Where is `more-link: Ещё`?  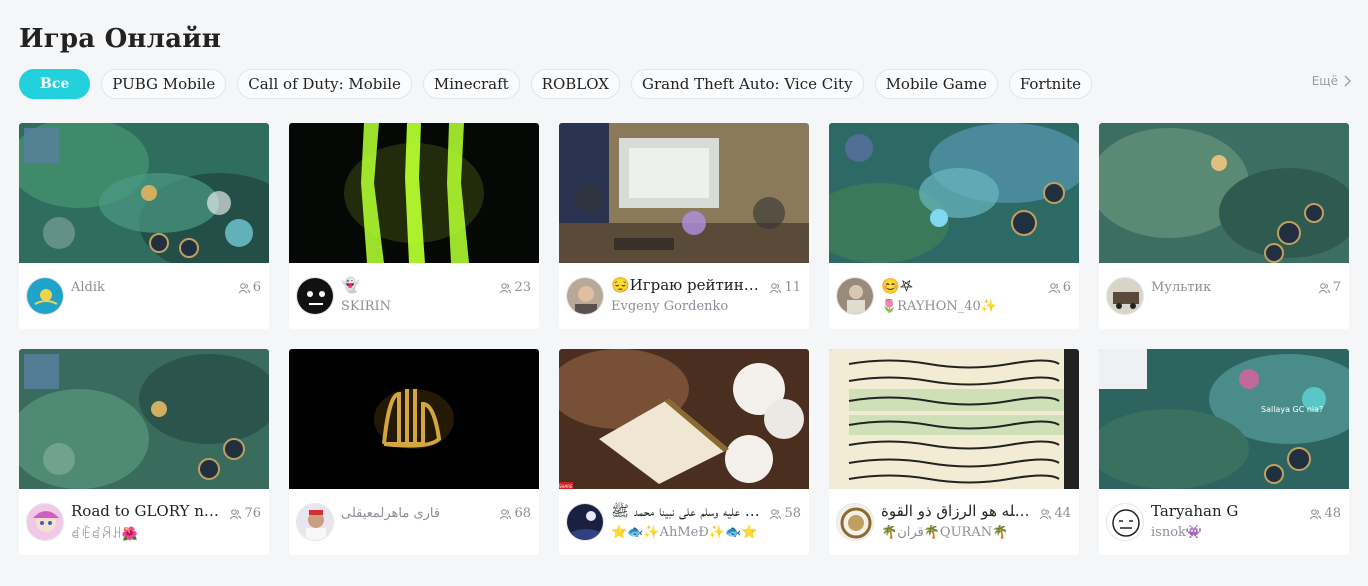
more-link: Ещё is located at coordinates (1332, 81).